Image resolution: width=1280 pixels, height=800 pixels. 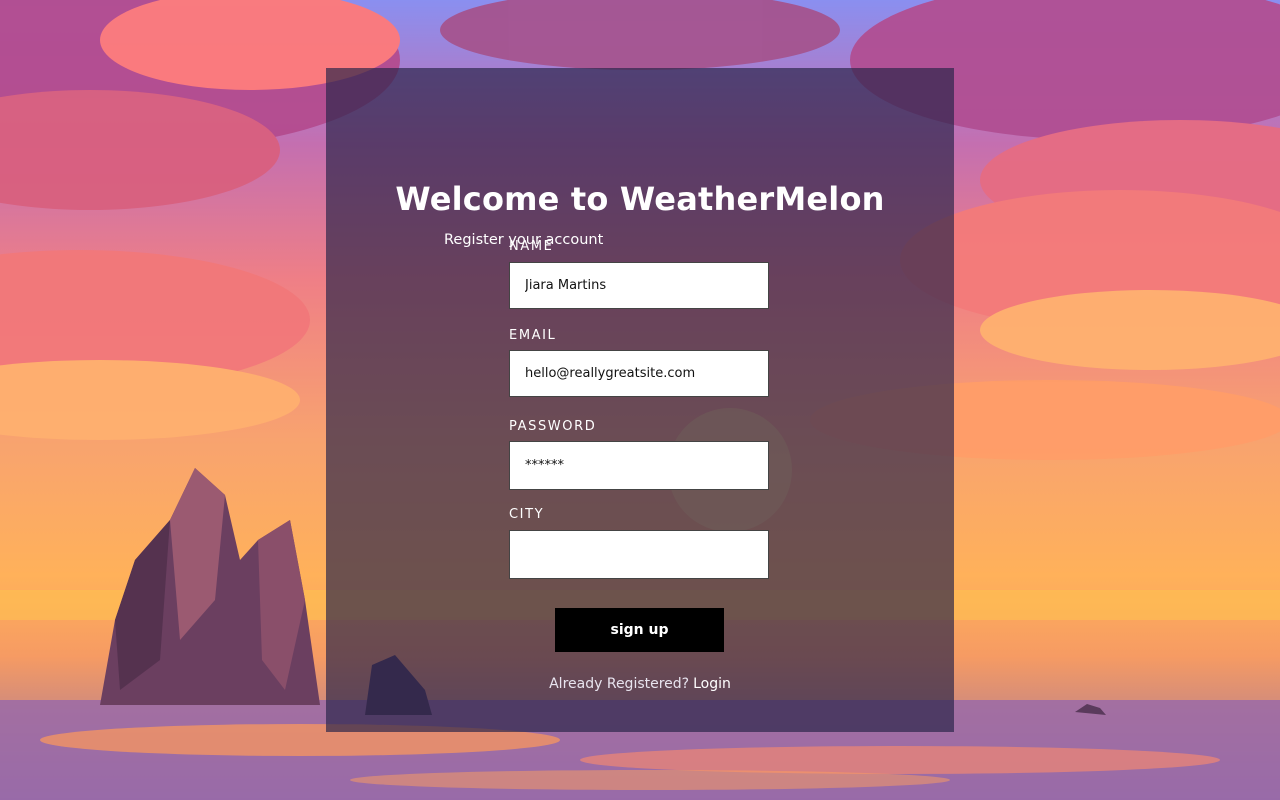 What do you see at coordinates (527, 514) in the screenshot?
I see `city-label: CITY` at bounding box center [527, 514].